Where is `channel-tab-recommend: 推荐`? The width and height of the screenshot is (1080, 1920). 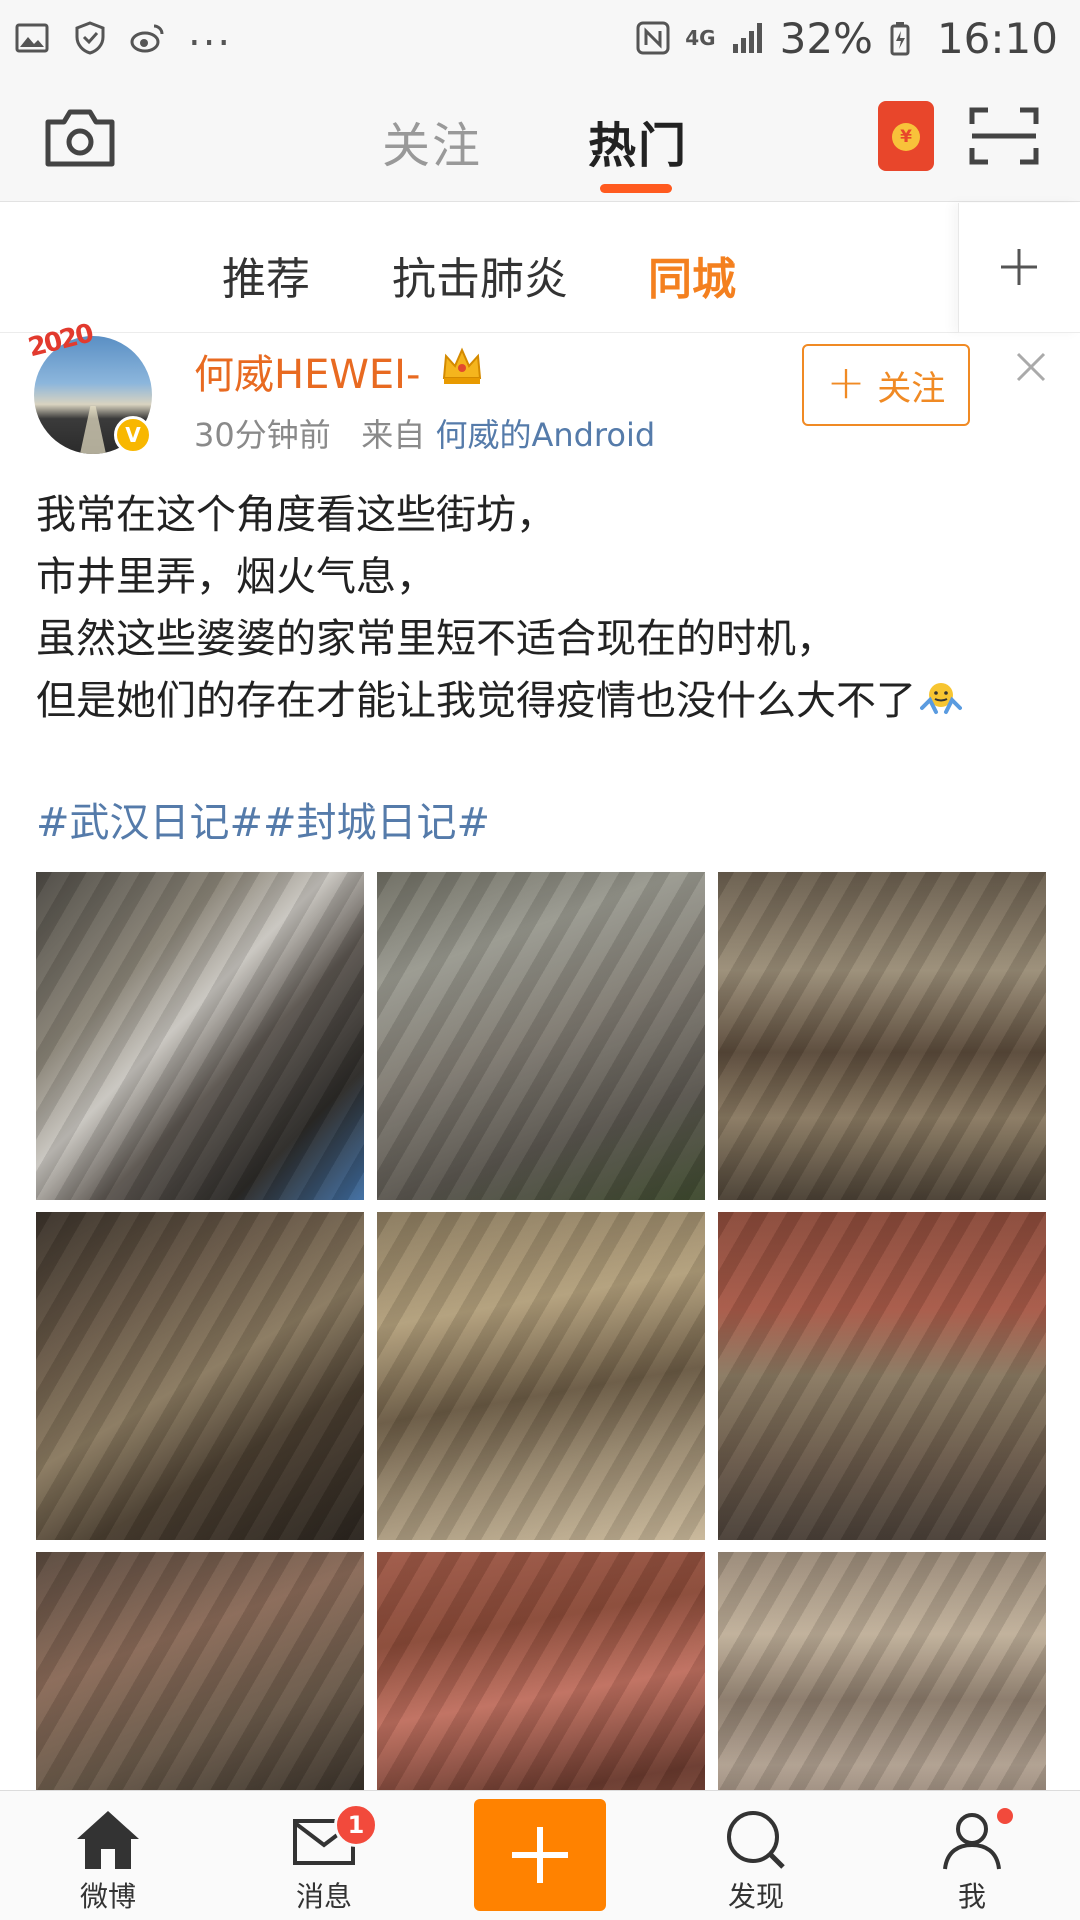
channel-tab-recommend: 推荐 is located at coordinates (266, 275).